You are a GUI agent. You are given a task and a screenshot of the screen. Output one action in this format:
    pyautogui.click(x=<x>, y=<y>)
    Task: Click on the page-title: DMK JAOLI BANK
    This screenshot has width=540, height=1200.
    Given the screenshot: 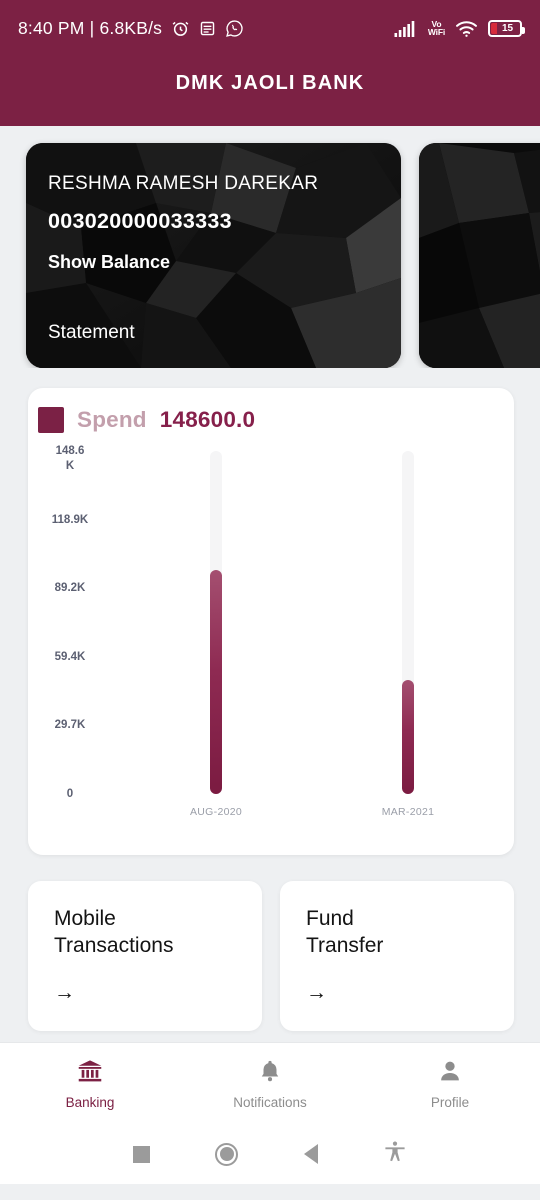 What is the action you would take?
    pyautogui.click(x=270, y=83)
    